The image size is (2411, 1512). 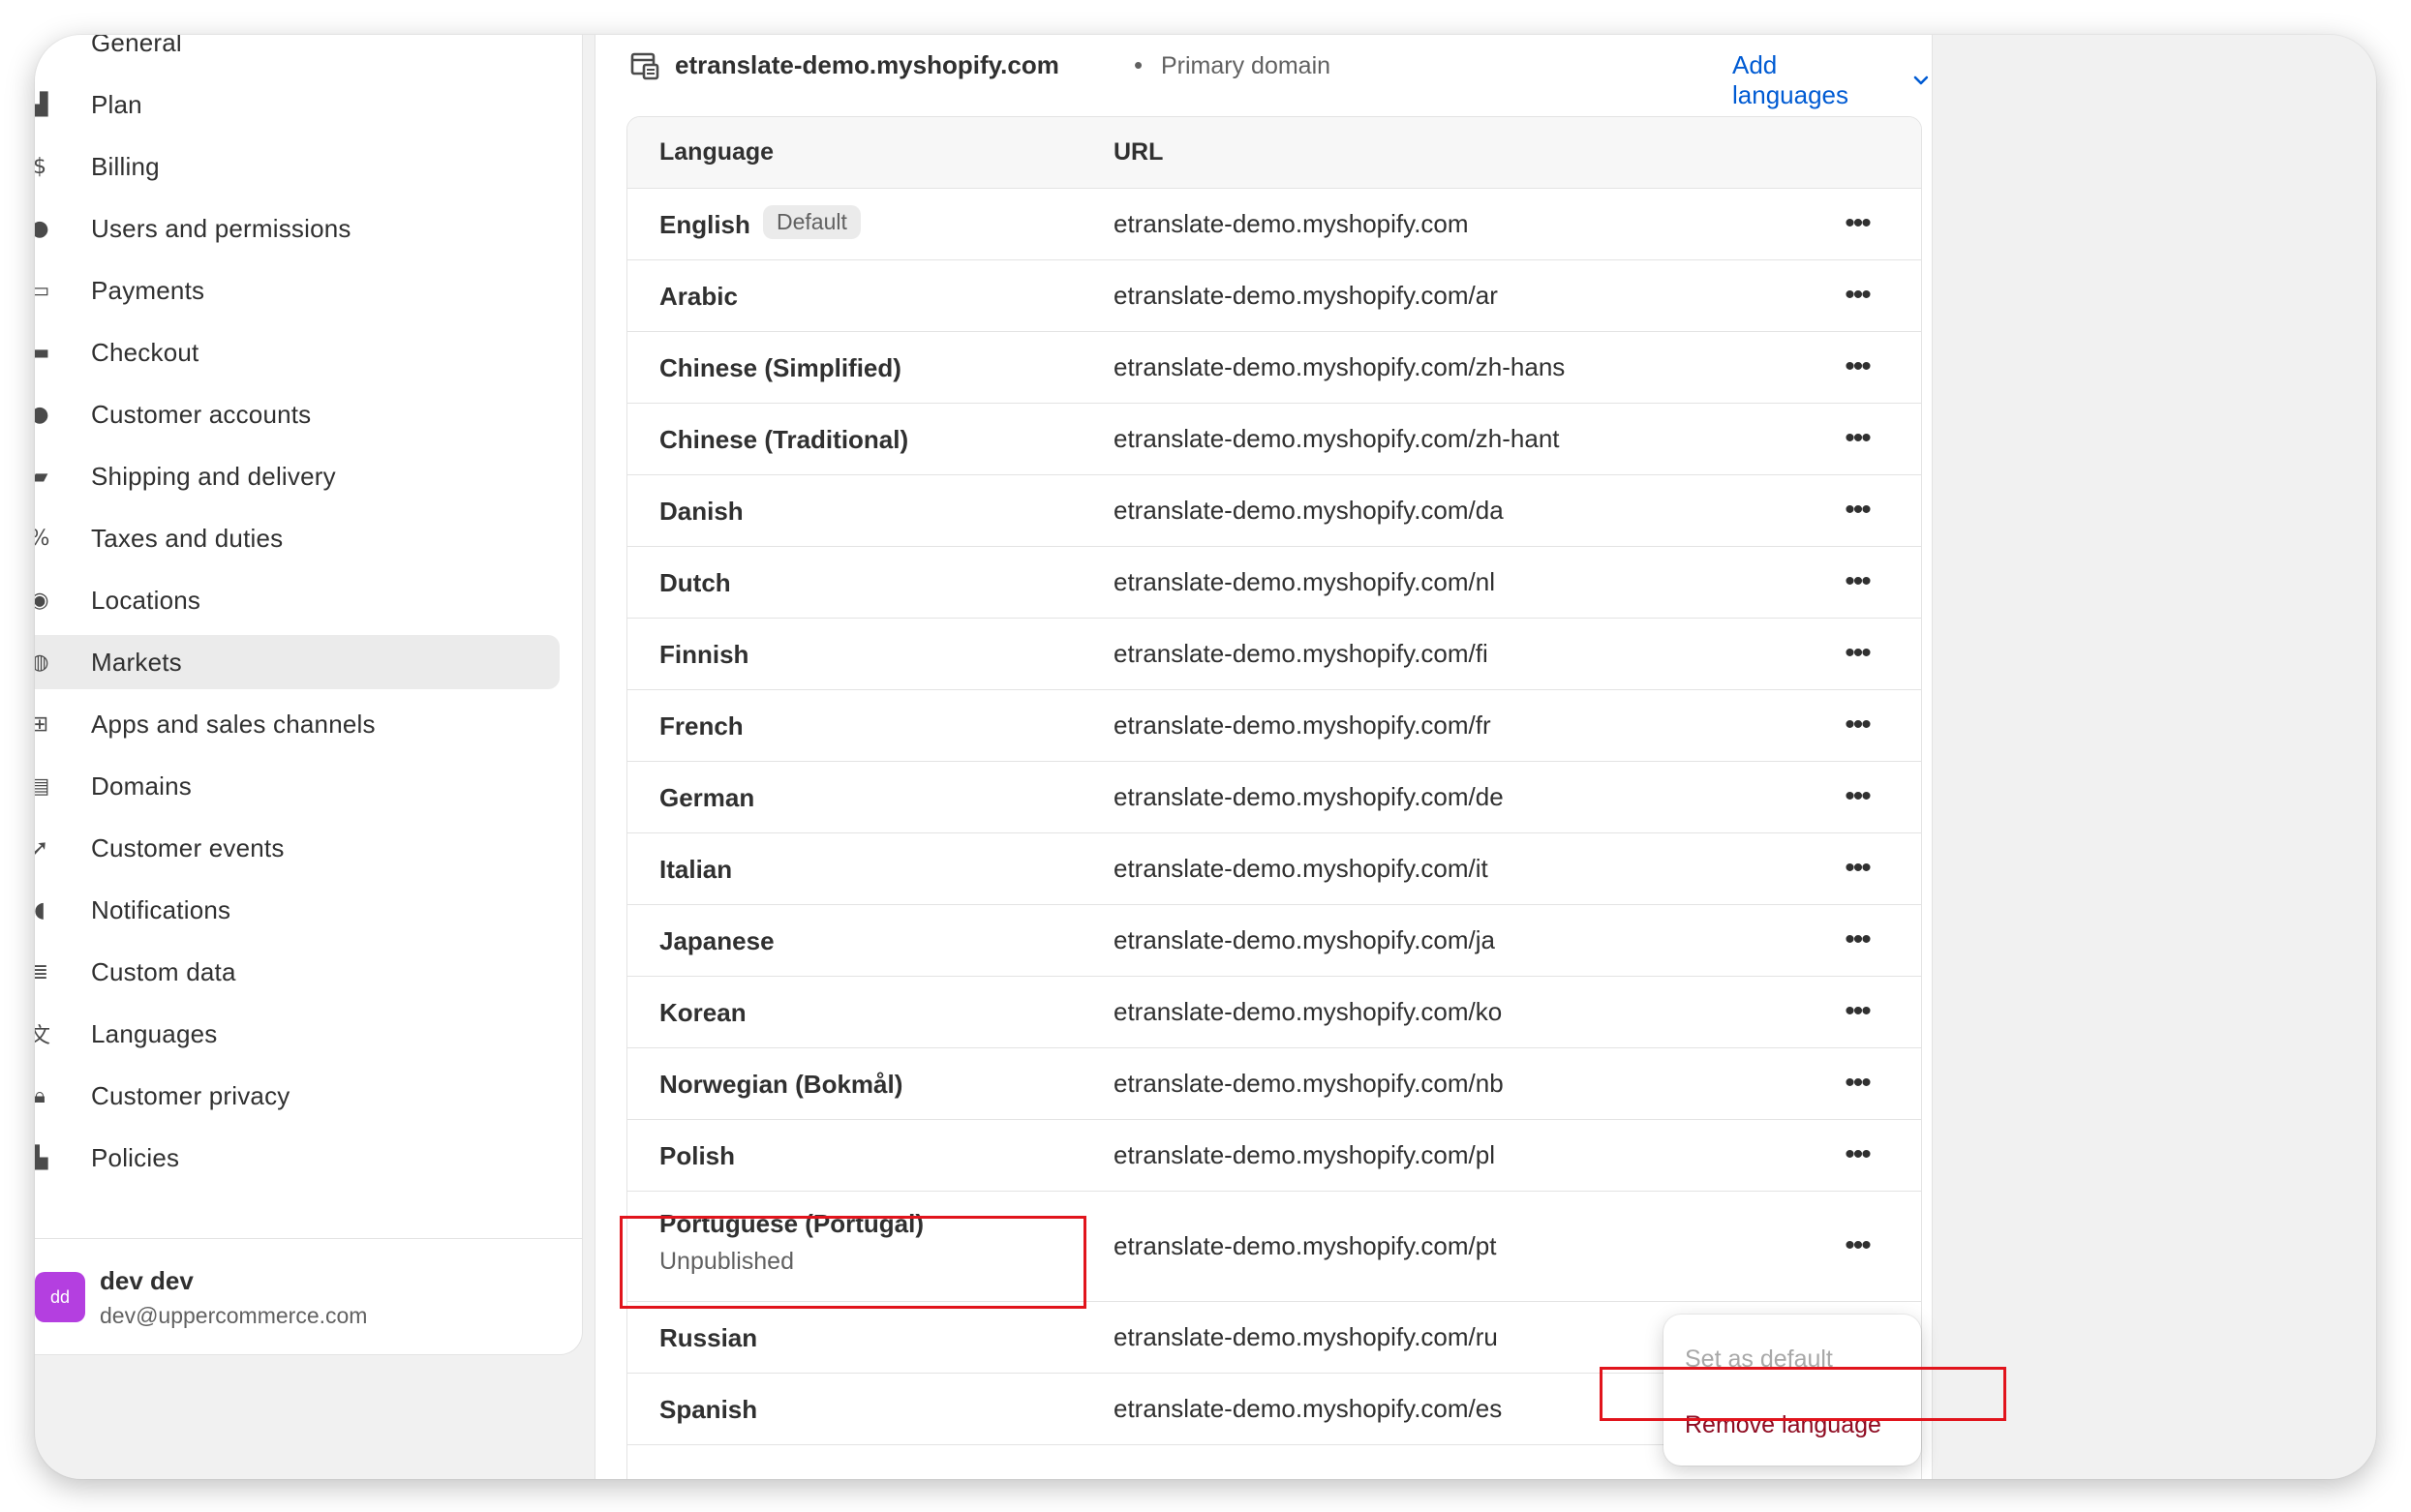 What do you see at coordinates (297, 1158) in the screenshot?
I see `sidebar-item-policies: ▙ Policies` at bounding box center [297, 1158].